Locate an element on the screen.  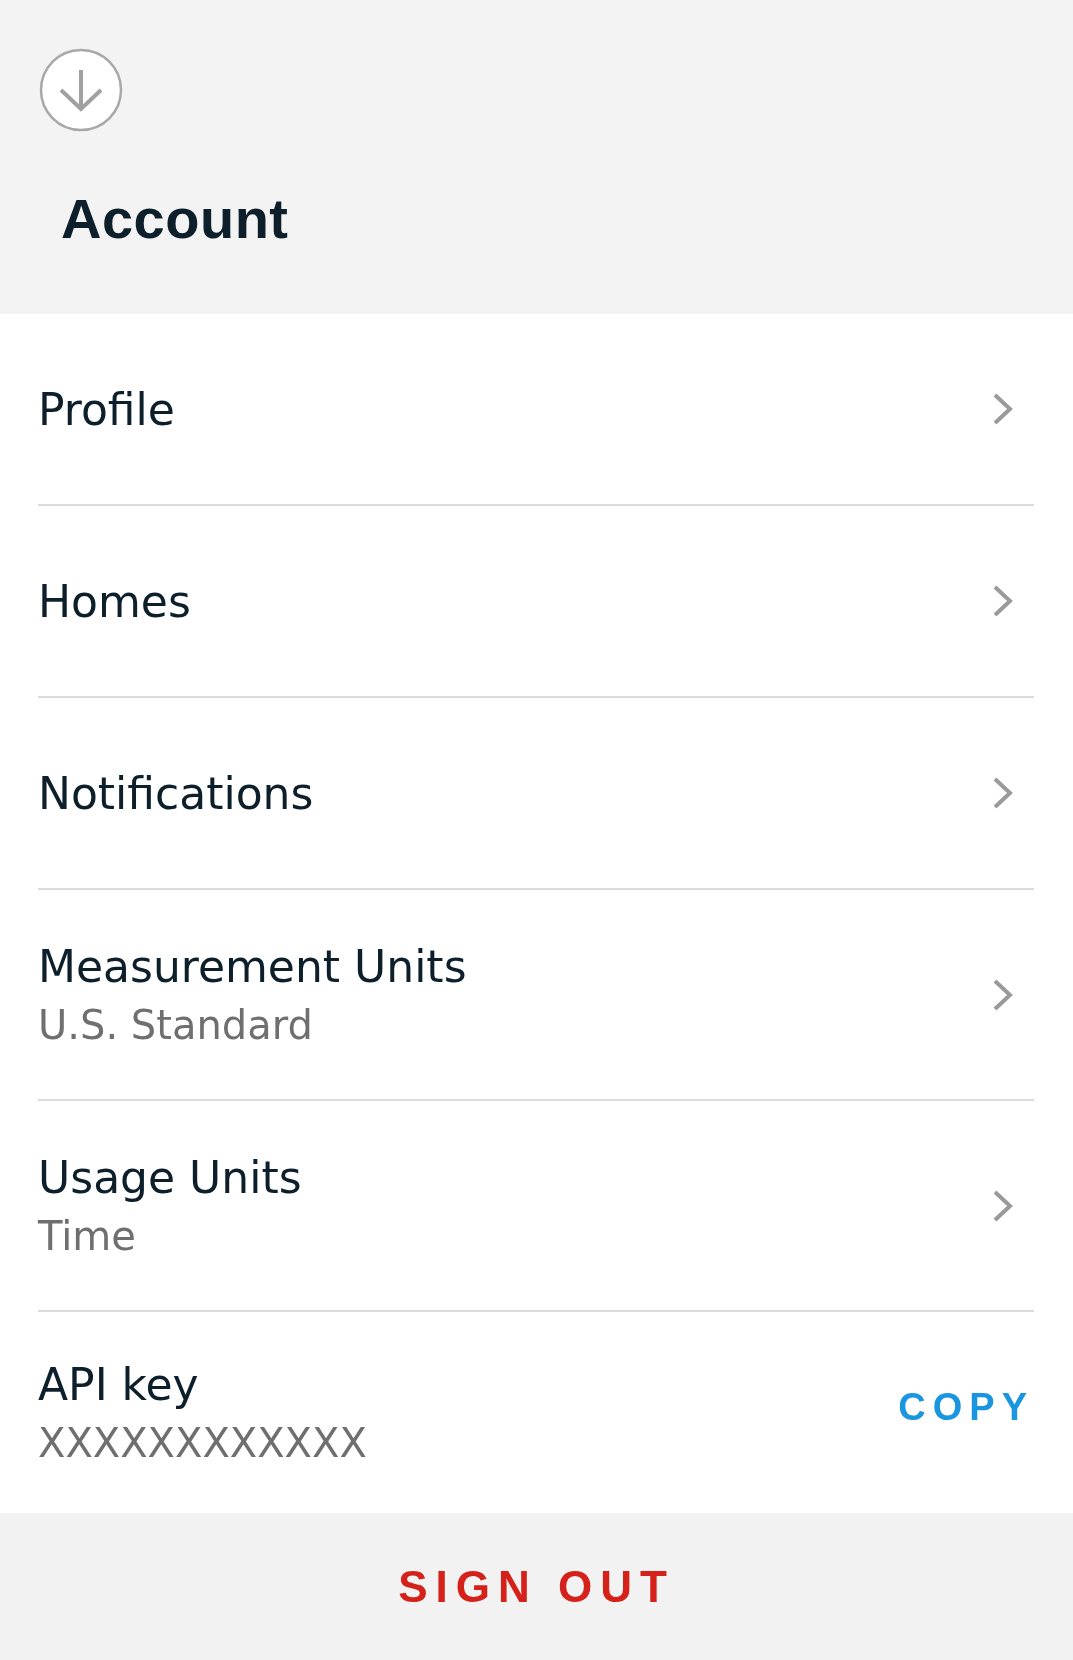
download-icon is located at coordinates (81, 90).